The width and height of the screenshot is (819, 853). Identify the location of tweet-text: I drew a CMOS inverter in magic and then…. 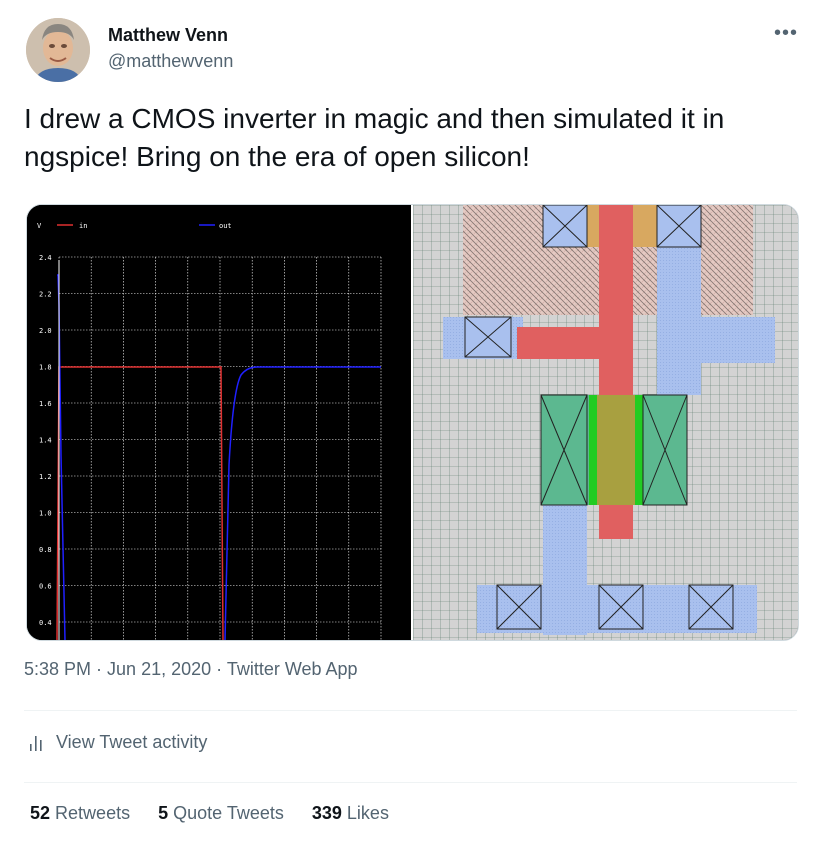
(374, 137).